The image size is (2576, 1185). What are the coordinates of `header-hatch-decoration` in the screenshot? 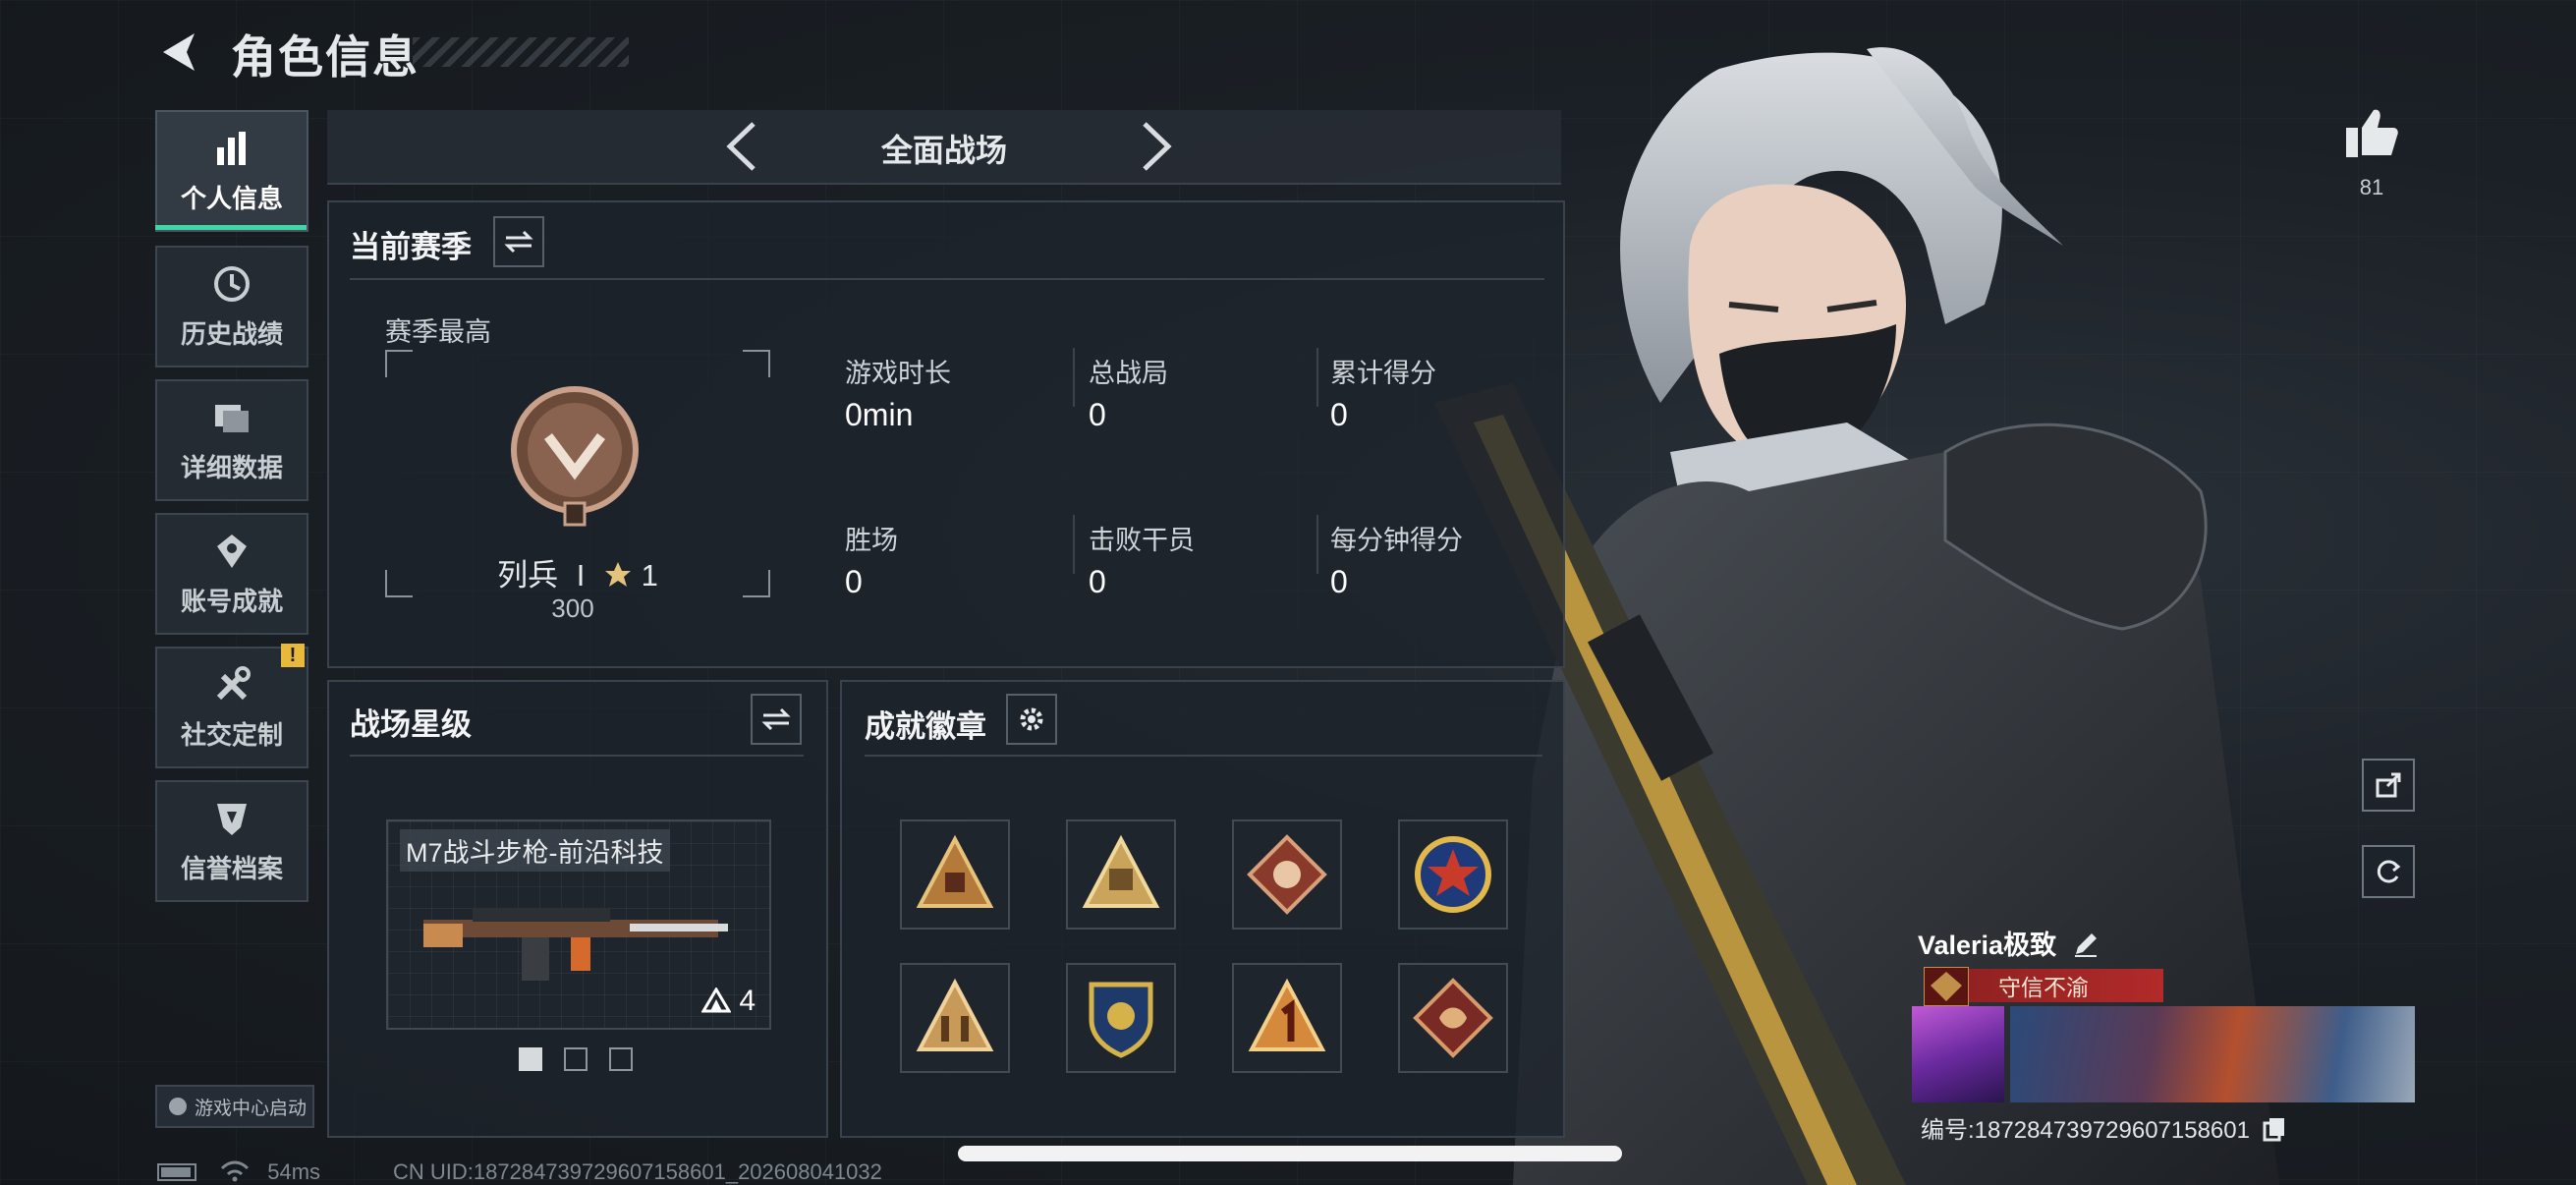 It's located at (521, 52).